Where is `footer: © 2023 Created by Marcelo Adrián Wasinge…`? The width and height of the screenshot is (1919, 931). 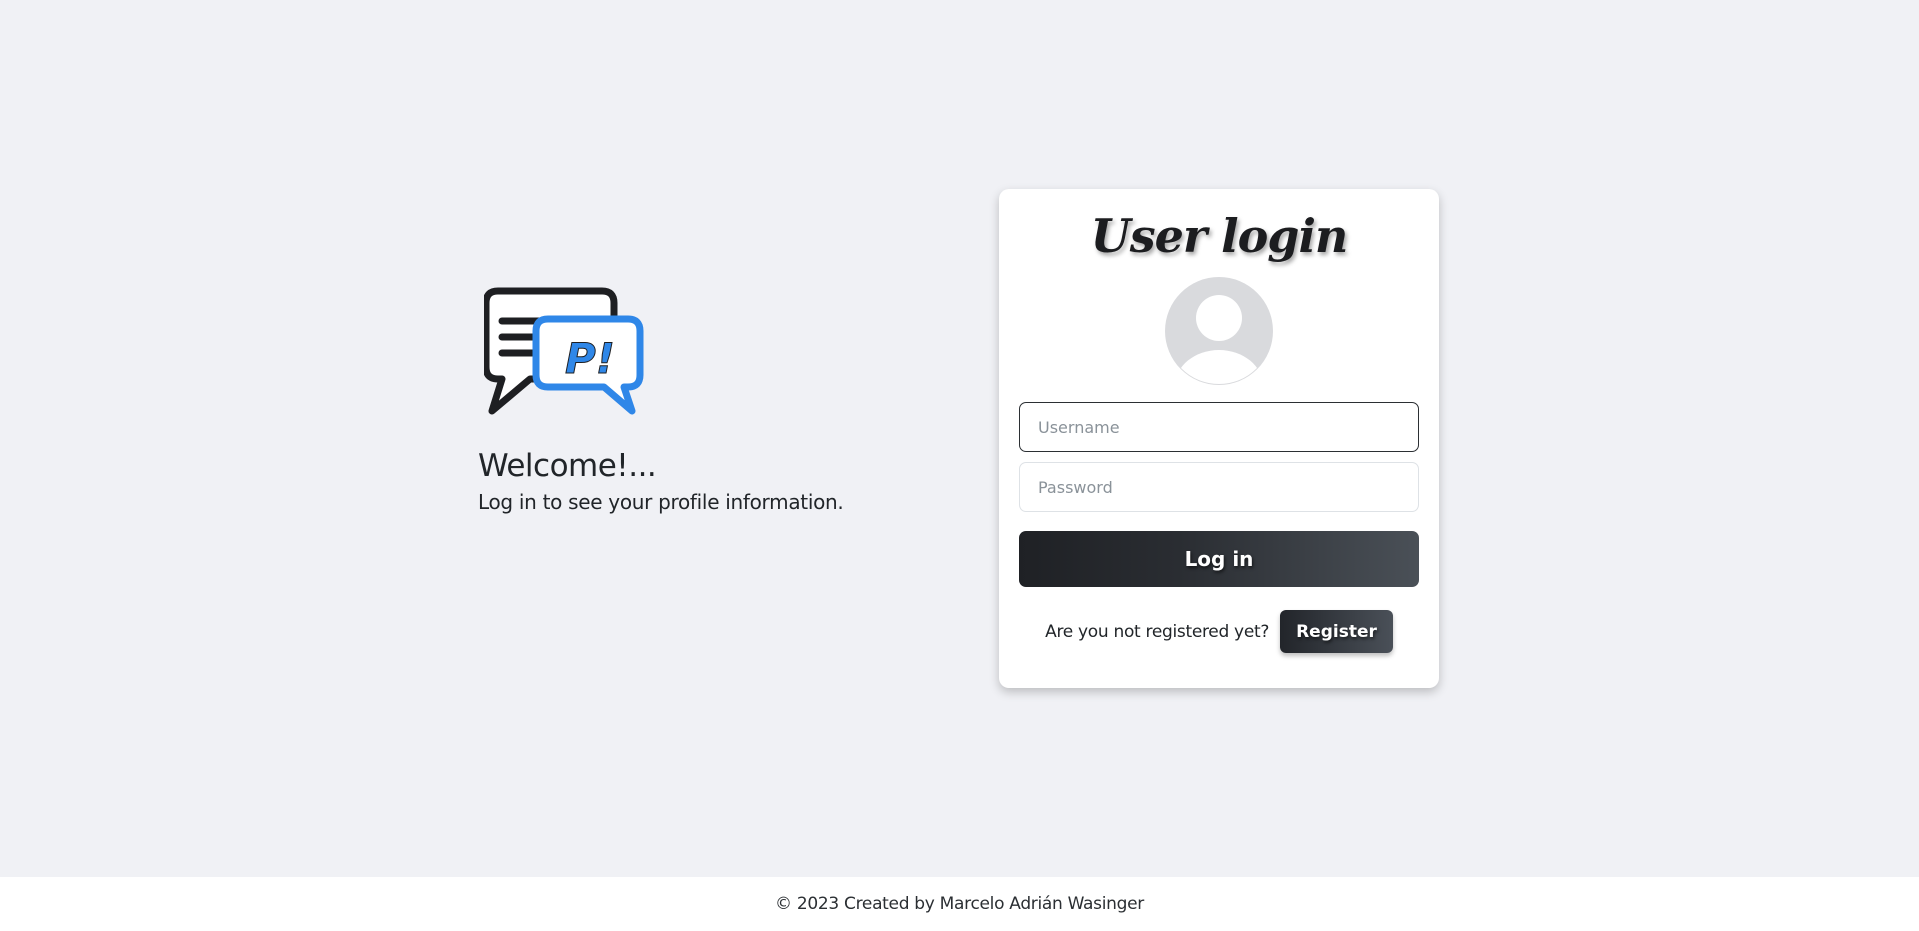
footer: © 2023 Created by Marcelo Adrián Wasinge… is located at coordinates (959, 904).